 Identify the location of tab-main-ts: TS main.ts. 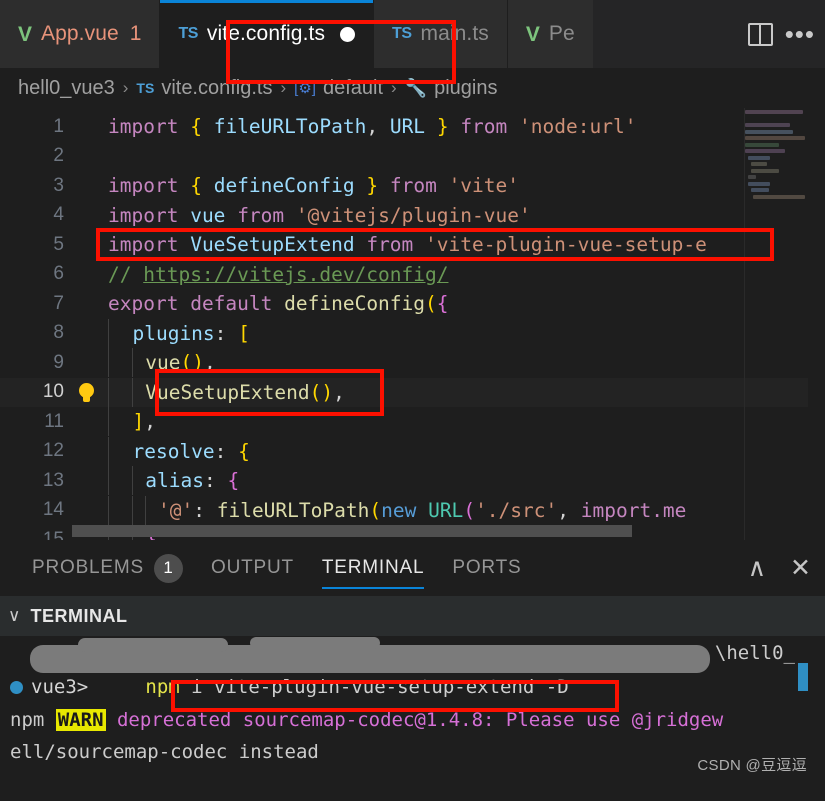
(441, 34).